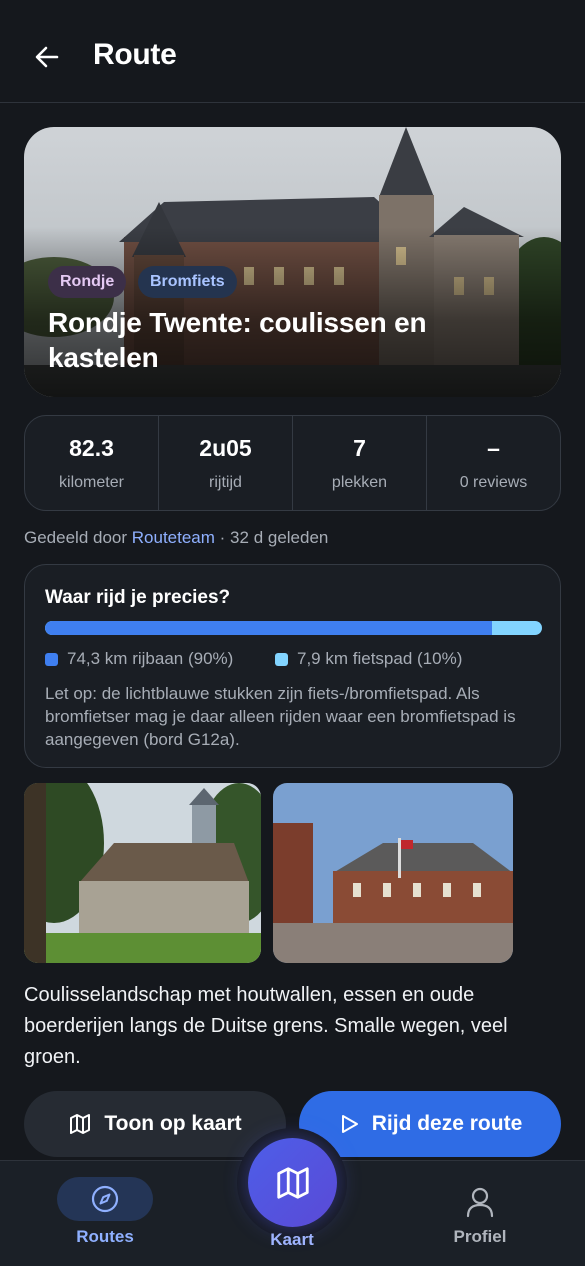  I want to click on route-photo-village, so click(393, 873).